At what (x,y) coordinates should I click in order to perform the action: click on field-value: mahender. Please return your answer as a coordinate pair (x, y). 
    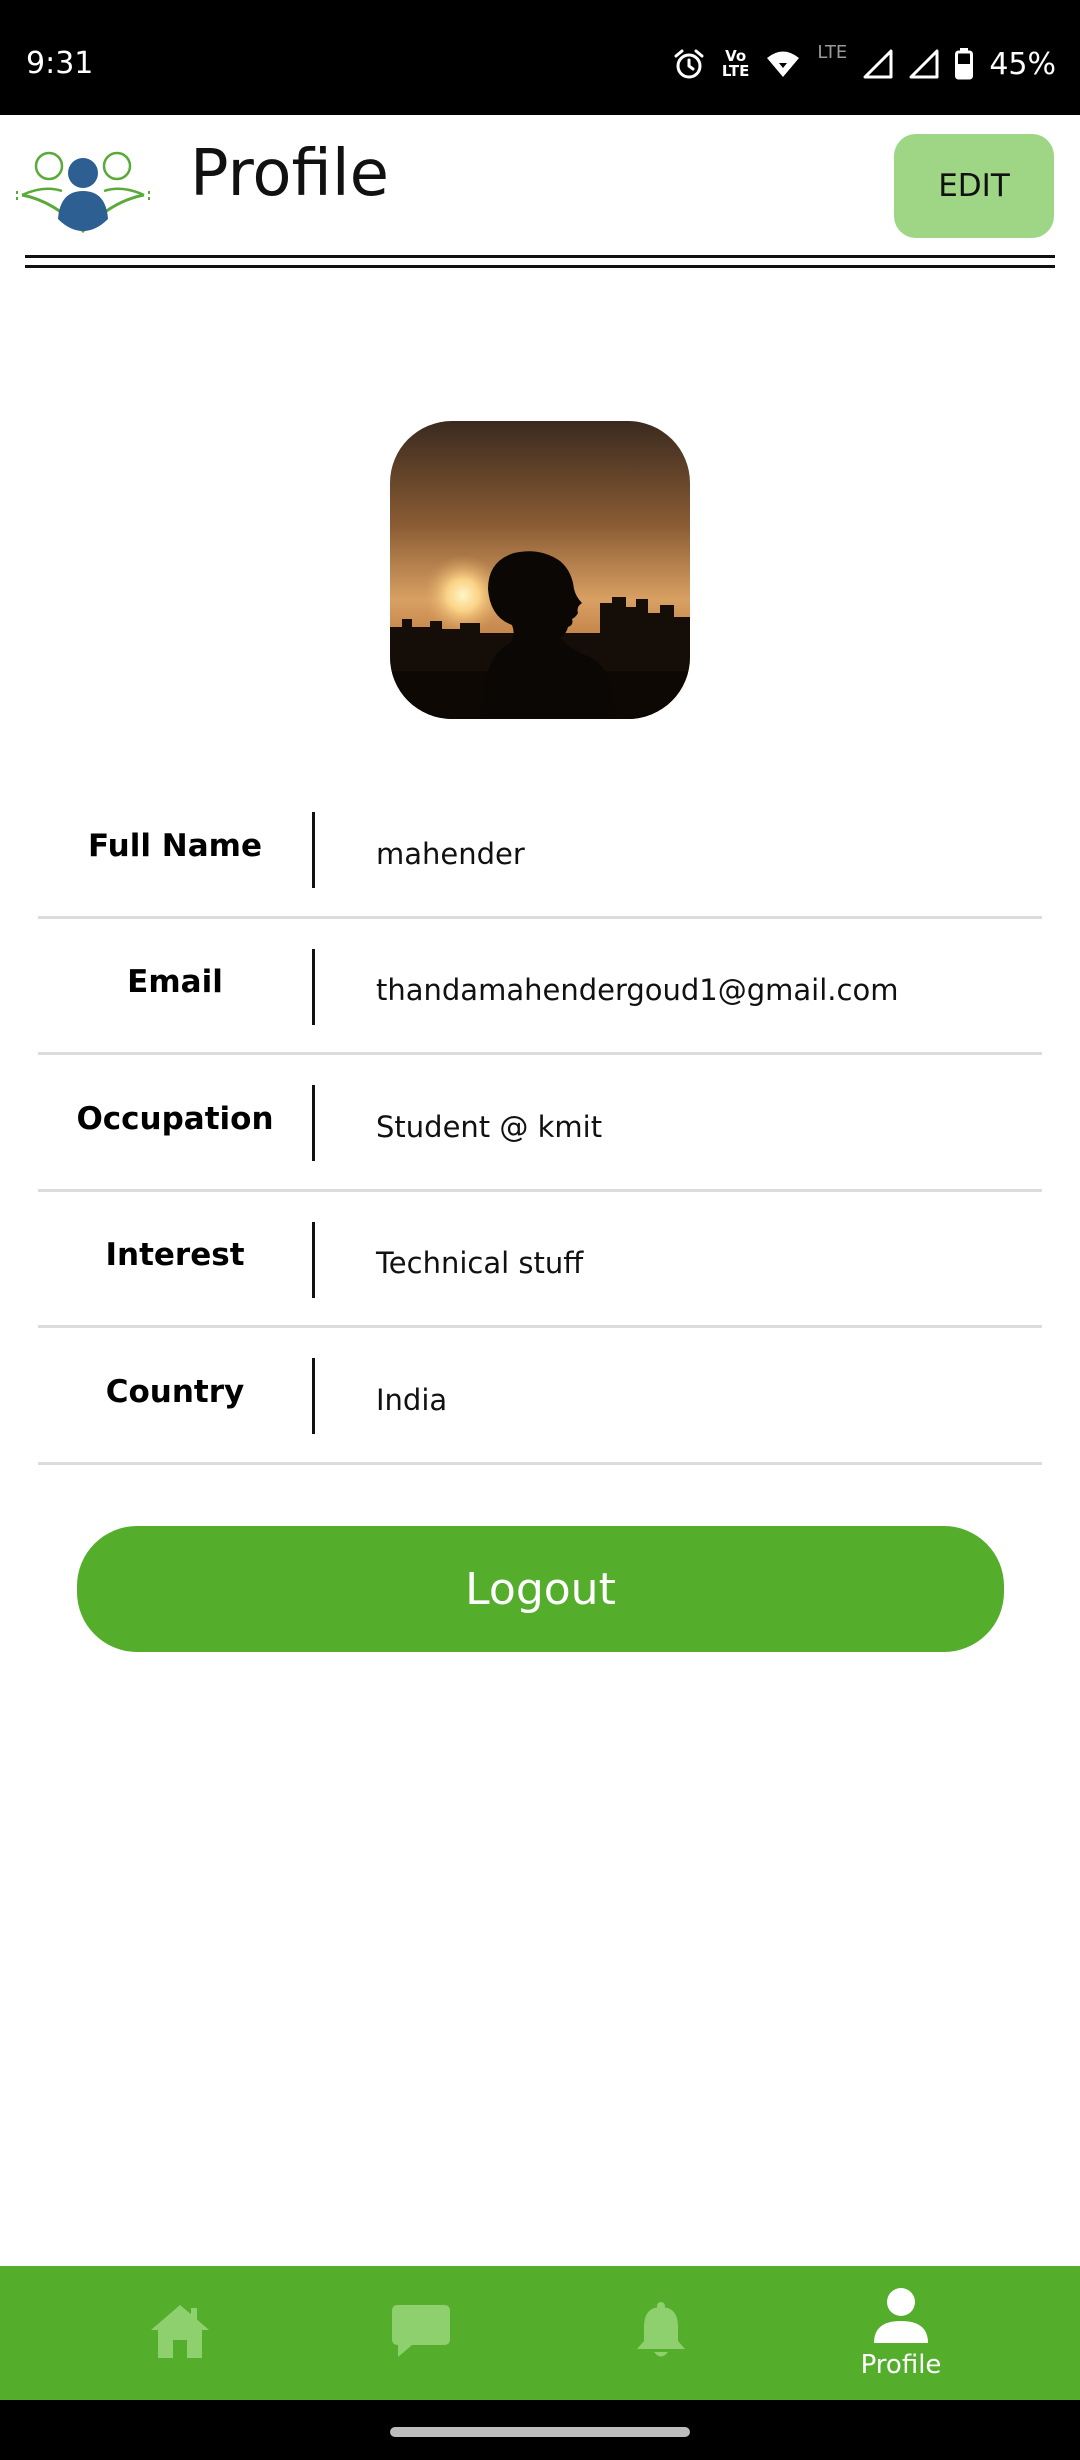
    Looking at the image, I should click on (450, 853).